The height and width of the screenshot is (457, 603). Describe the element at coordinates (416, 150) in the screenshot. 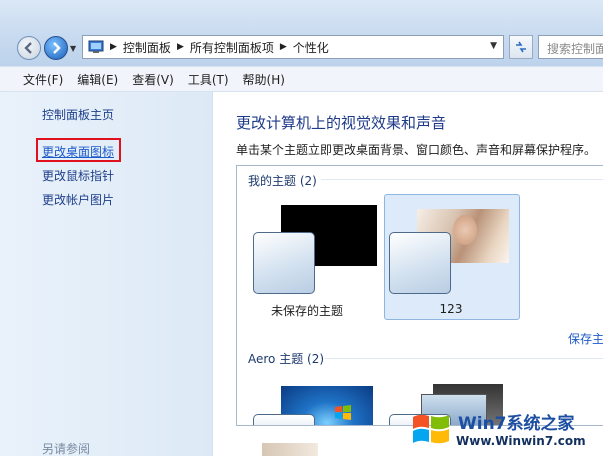

I see `page-description: 单击某个主题立即更改桌面背景、窗口颜色、声音和屏幕保护程序。` at that location.